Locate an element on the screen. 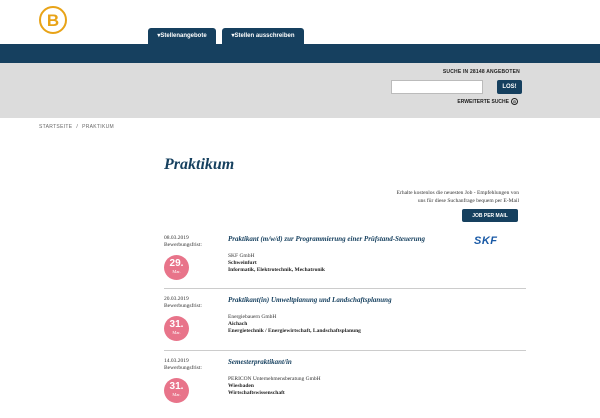  job-date: 14.03.2019 is located at coordinates (176, 361).